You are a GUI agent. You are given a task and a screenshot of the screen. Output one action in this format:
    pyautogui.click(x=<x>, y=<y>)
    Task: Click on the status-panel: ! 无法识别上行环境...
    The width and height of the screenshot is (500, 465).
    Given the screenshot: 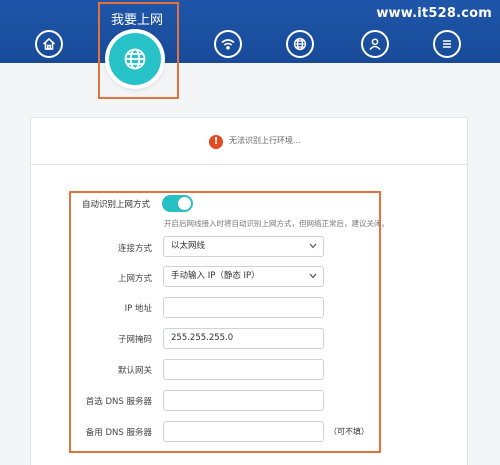 What is the action you would take?
    pyautogui.click(x=249, y=141)
    